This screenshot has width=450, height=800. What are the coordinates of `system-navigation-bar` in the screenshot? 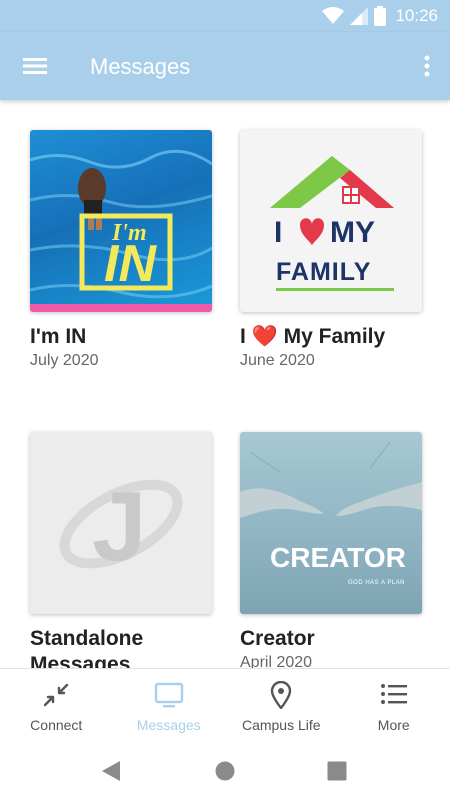 It's located at (225, 771).